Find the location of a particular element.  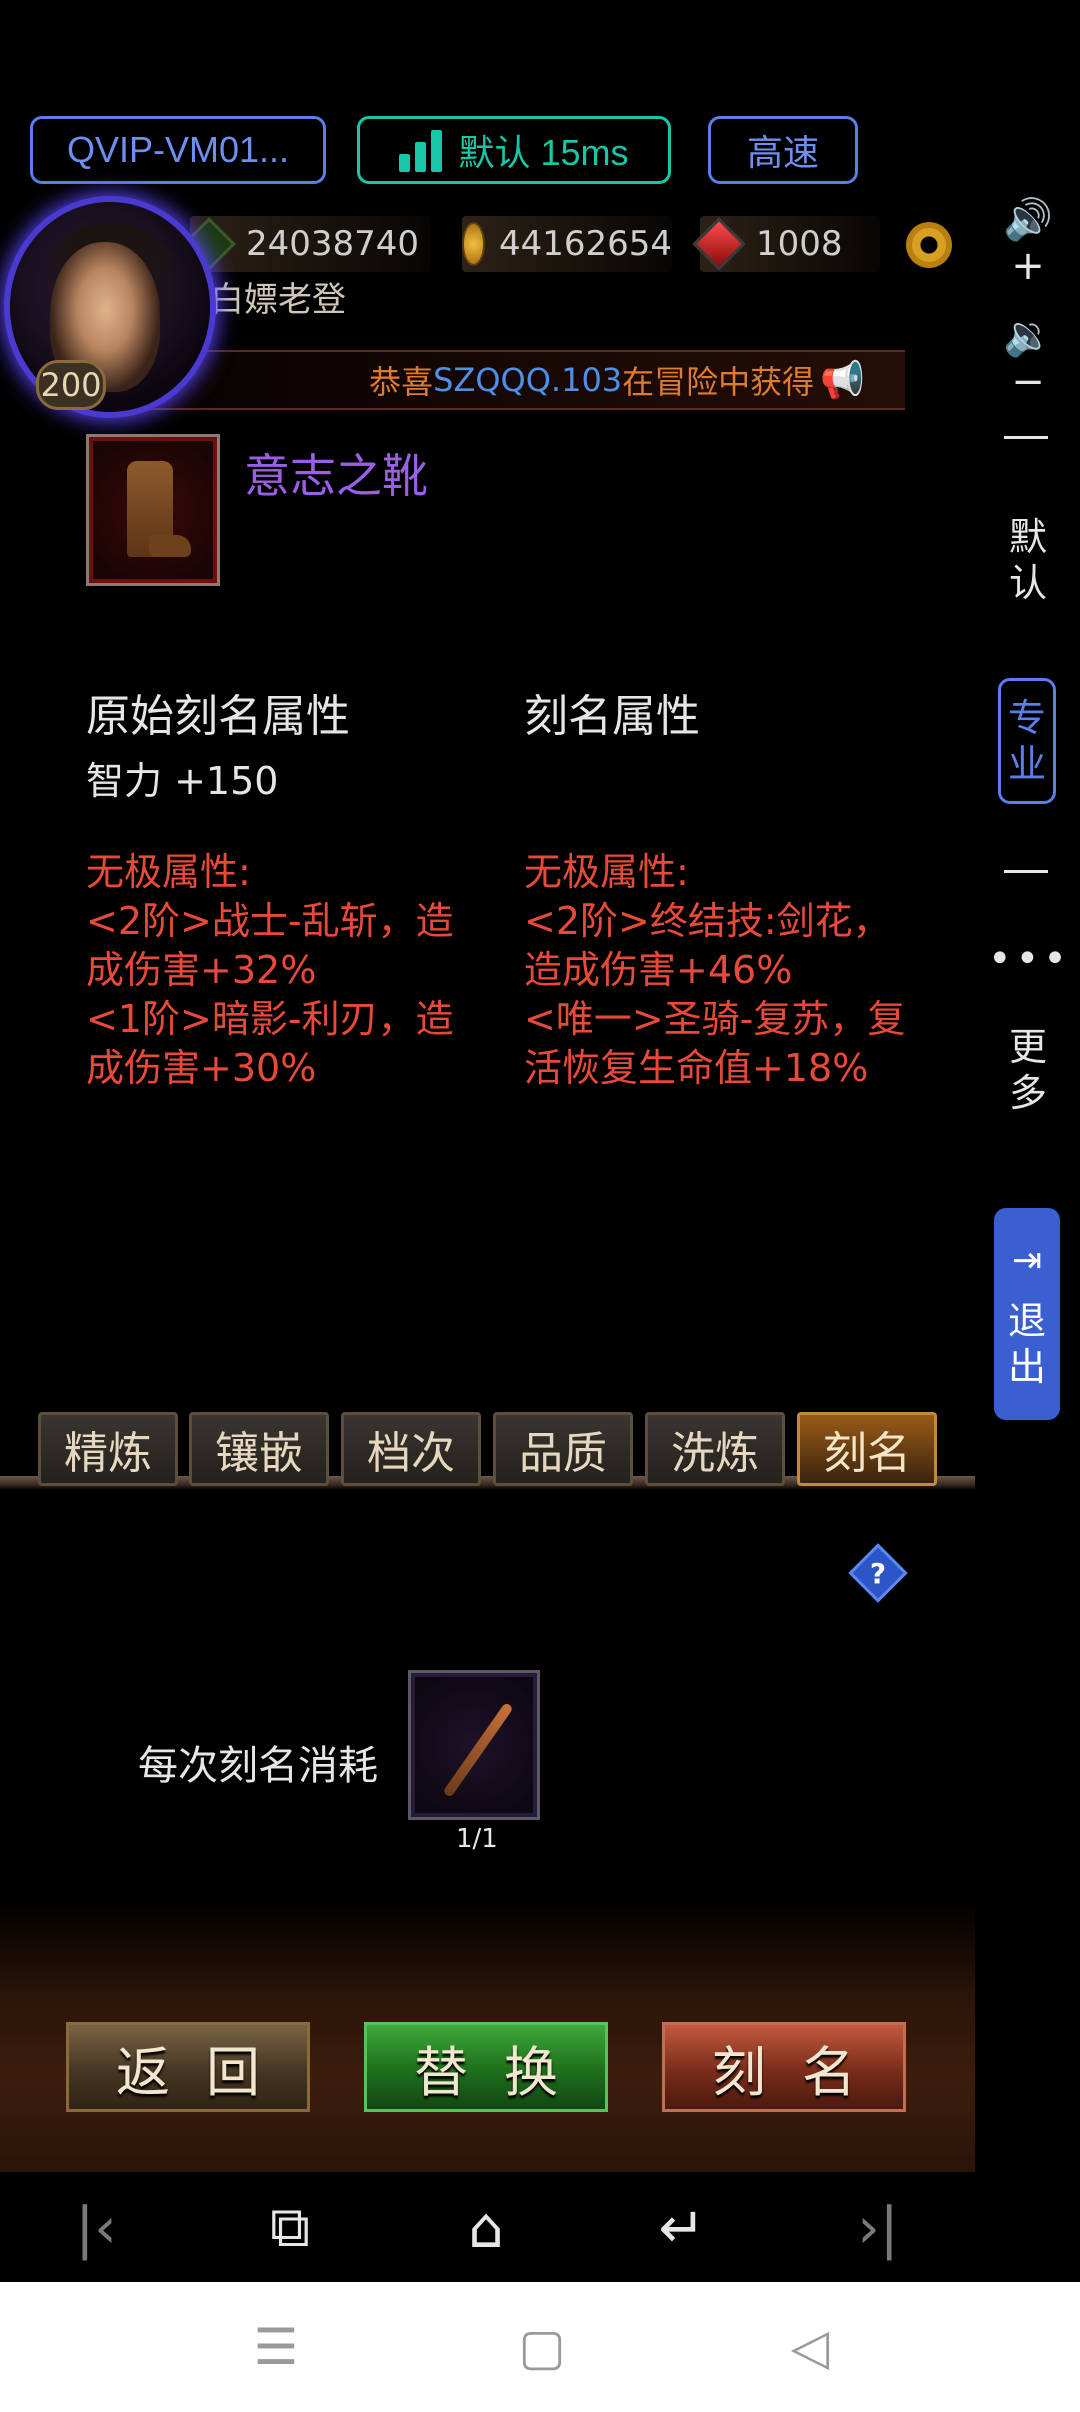

engraved-attr-line: 活恢复生命值+18% is located at coordinates (696, 1068).